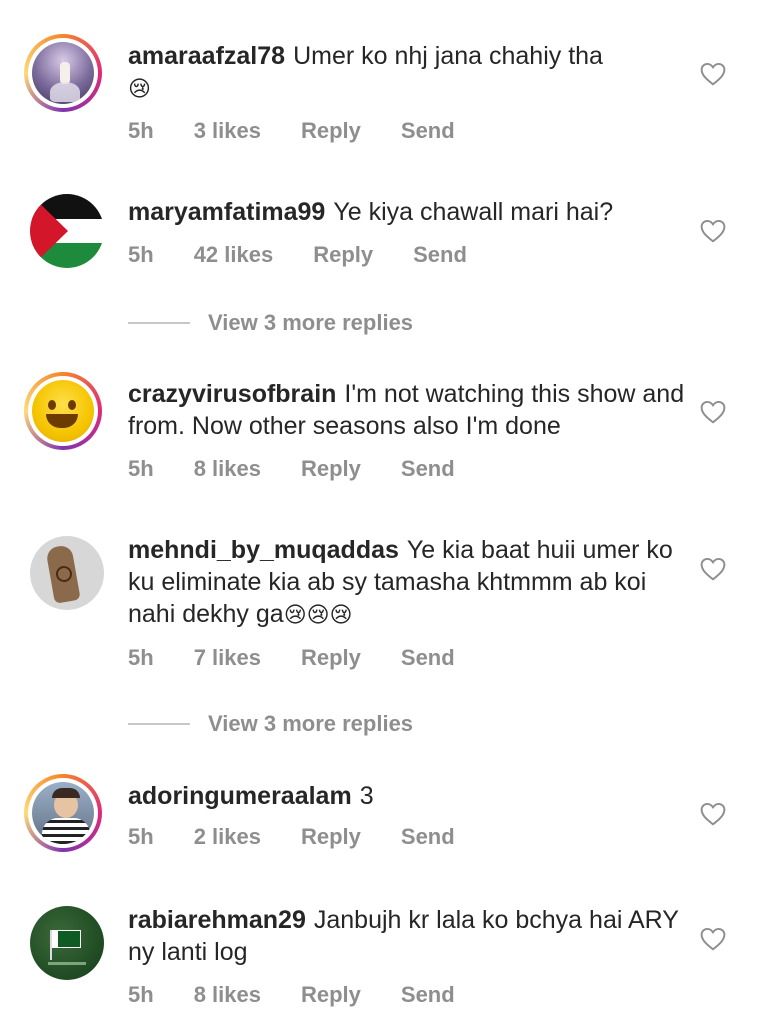 The image size is (768, 1024). What do you see at coordinates (263, 550) in the screenshot?
I see `username: mehndi_by_muqaddas` at bounding box center [263, 550].